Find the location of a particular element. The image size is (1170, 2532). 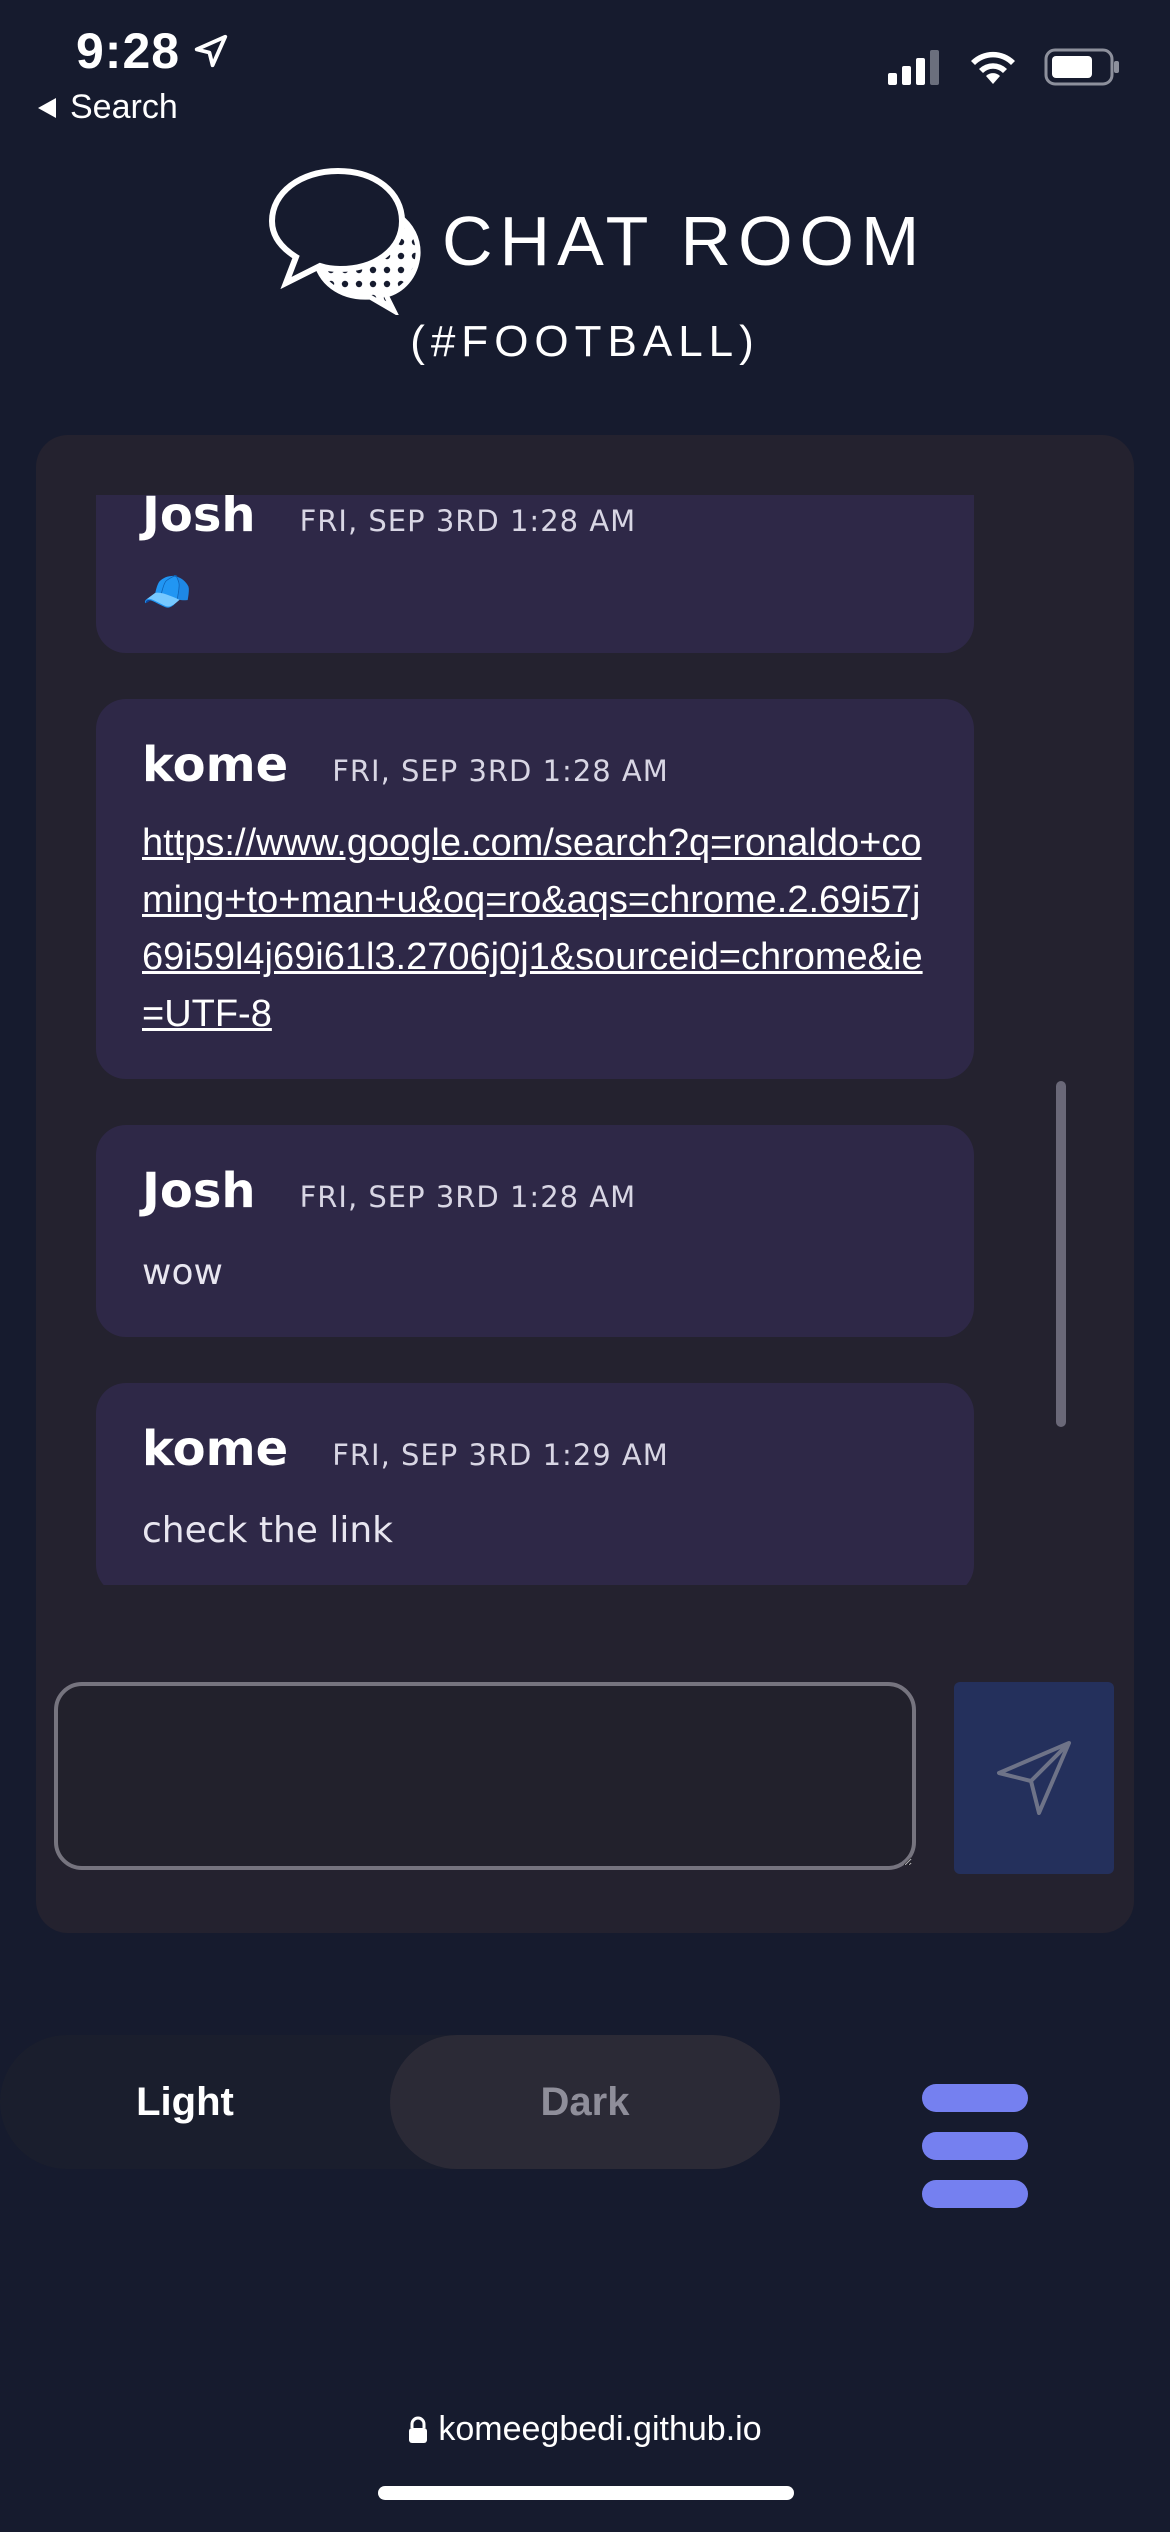

back-label: Search is located at coordinates (124, 107).